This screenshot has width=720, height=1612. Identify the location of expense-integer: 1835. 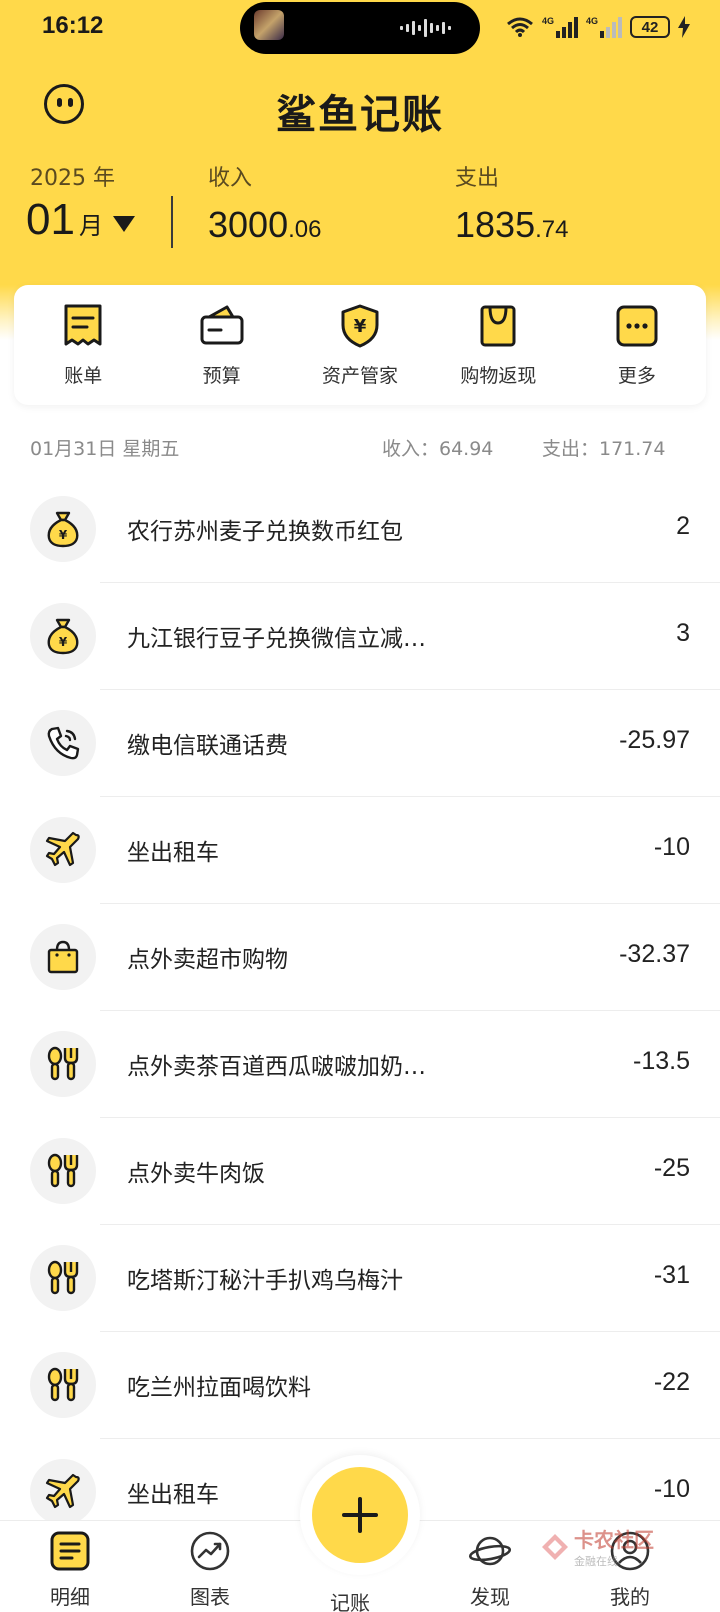
(495, 224).